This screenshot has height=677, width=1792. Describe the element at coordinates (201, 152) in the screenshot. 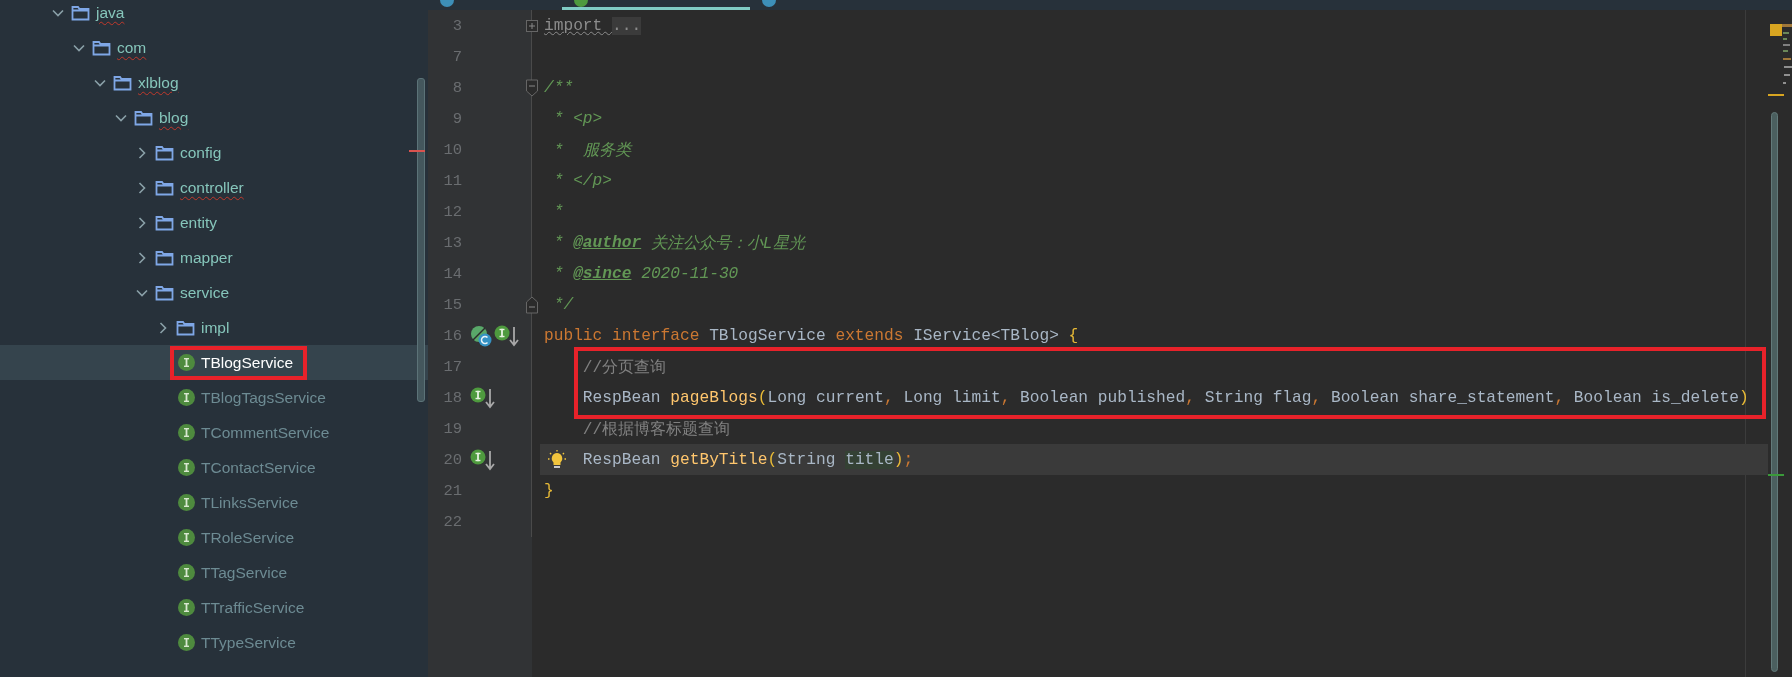

I see `tree-item: config` at that location.